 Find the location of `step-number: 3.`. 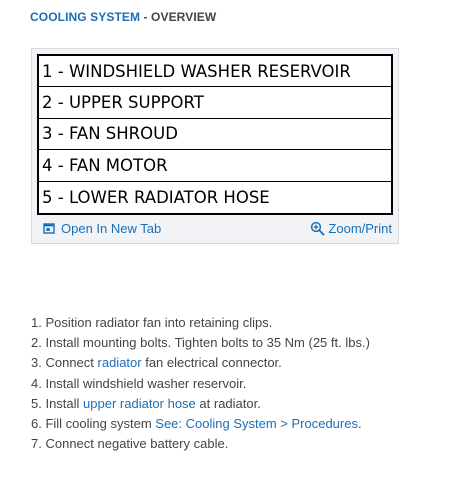

step-number: 3. is located at coordinates (38, 363).